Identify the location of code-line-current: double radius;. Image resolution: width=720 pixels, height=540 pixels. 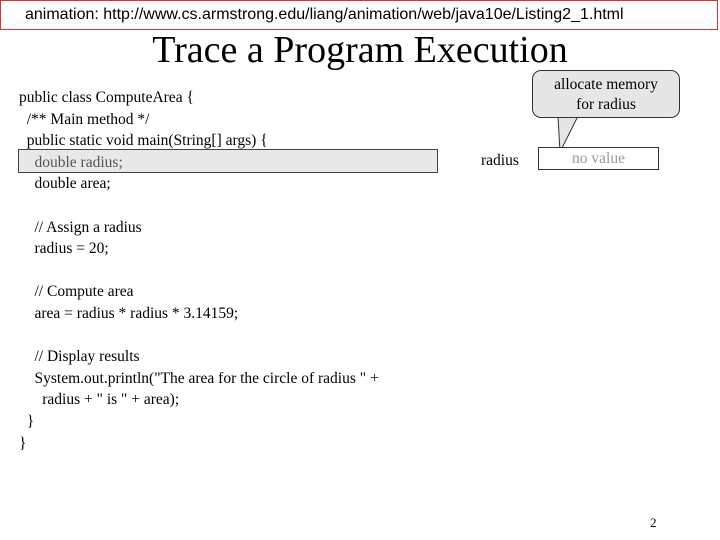
(71, 162).